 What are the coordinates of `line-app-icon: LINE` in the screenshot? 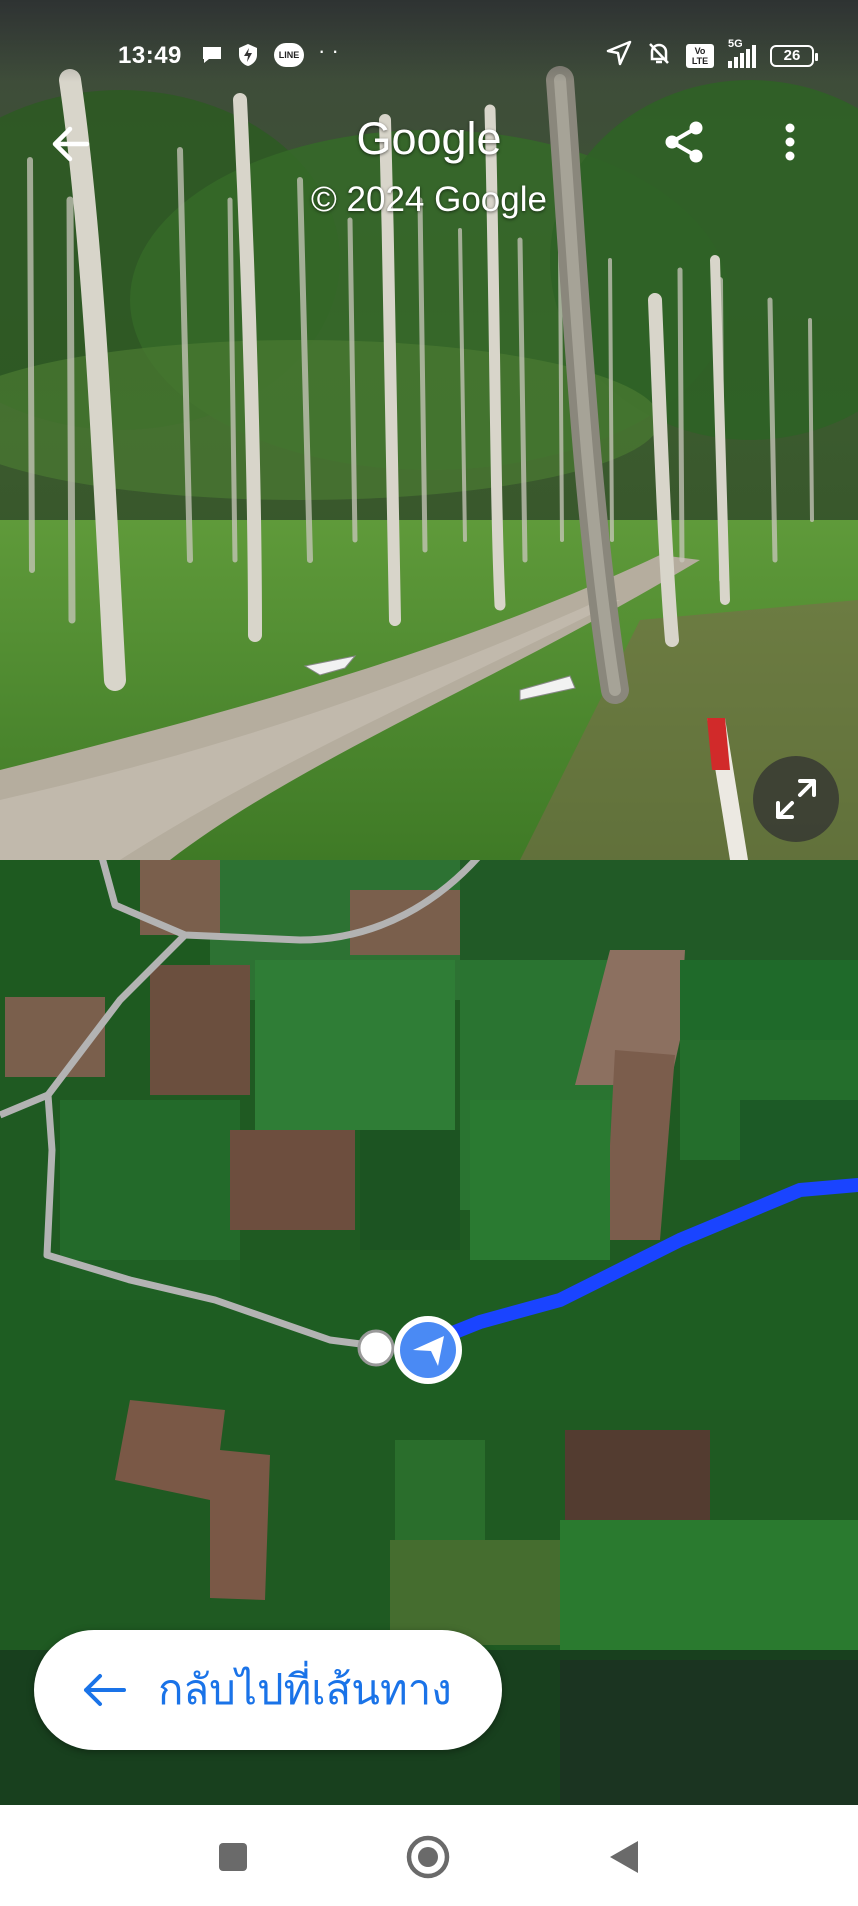 It's located at (289, 55).